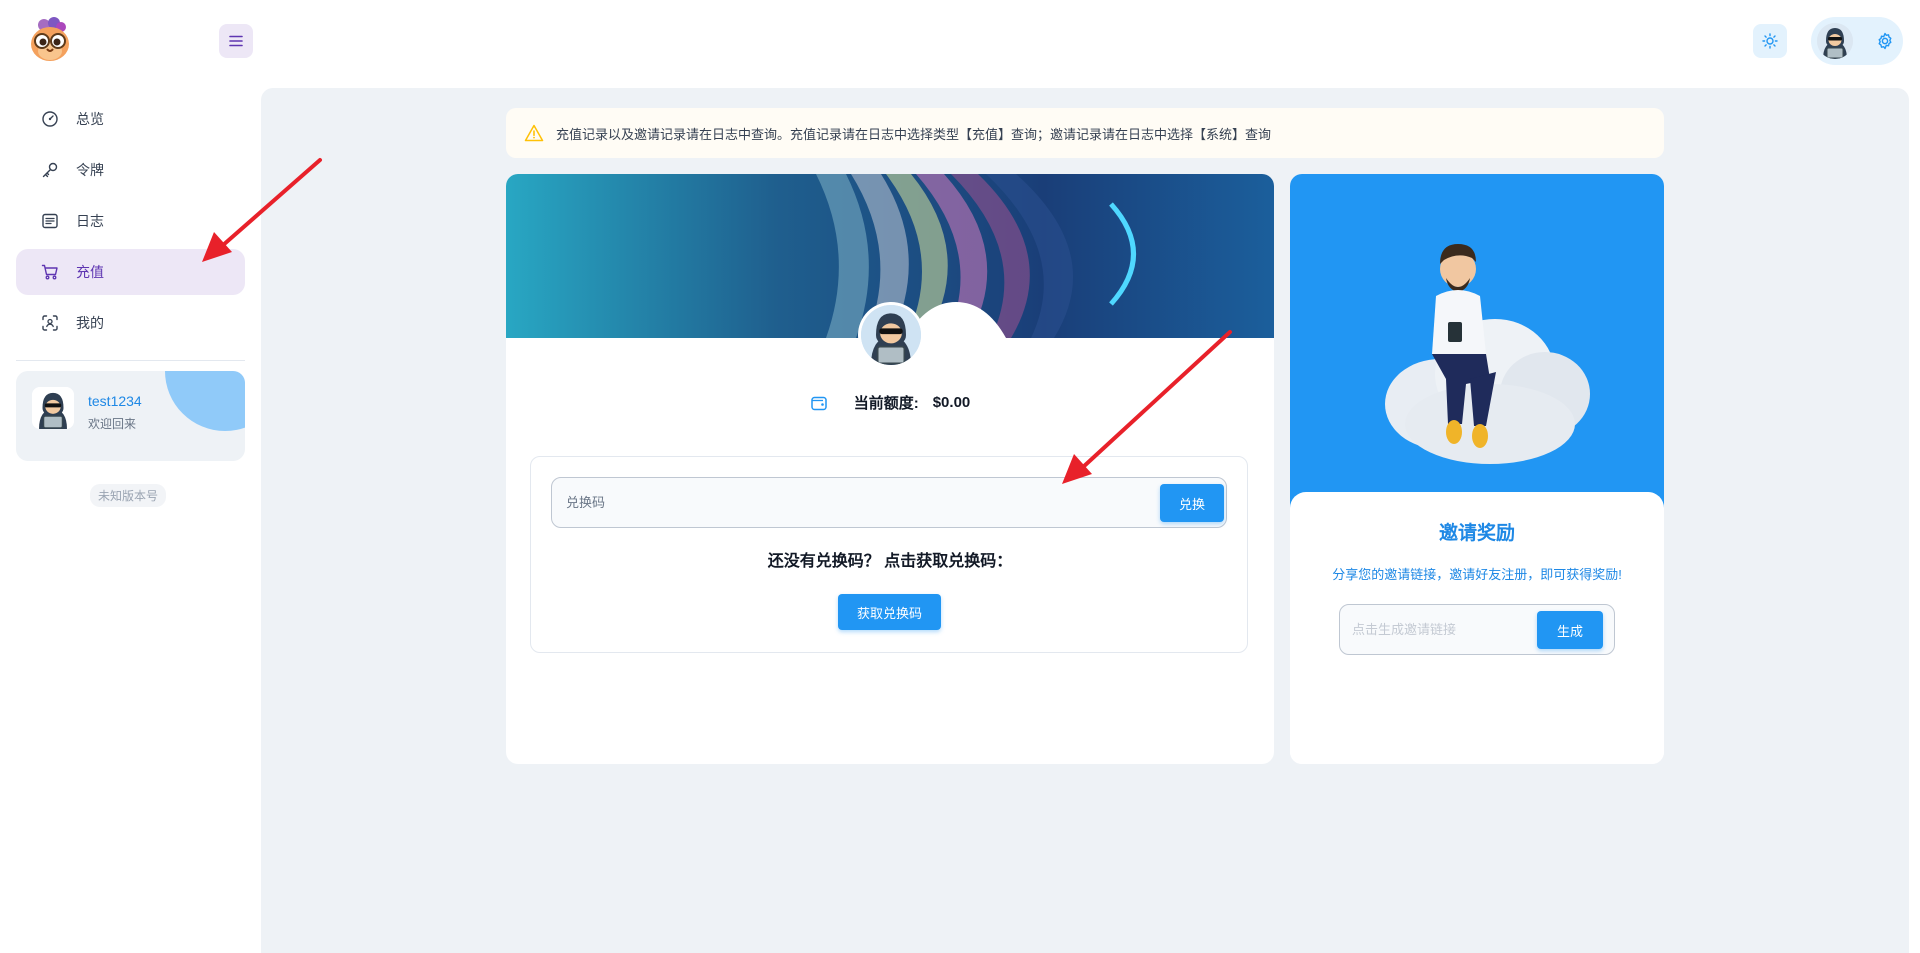 The width and height of the screenshot is (1920, 953). I want to click on sidebar-item-label: 日志, so click(90, 221).